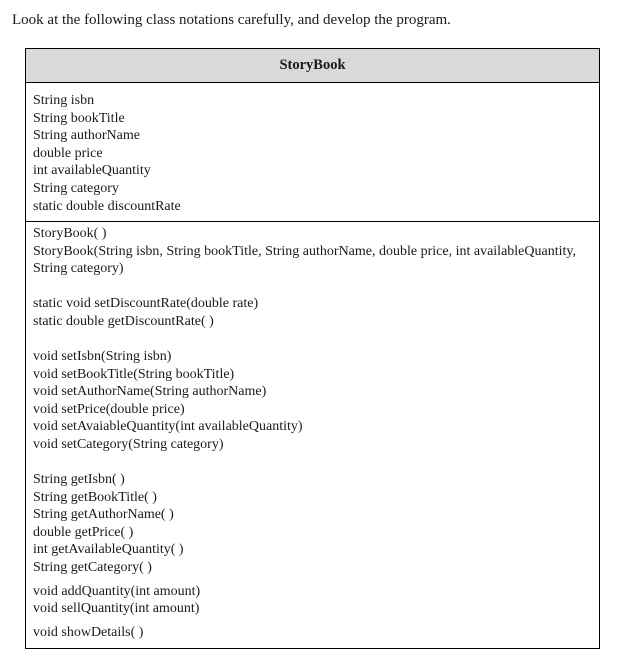 The width and height of the screenshot is (639, 664). Describe the element at coordinates (68, 153) in the screenshot. I see `attribute: double price` at that location.